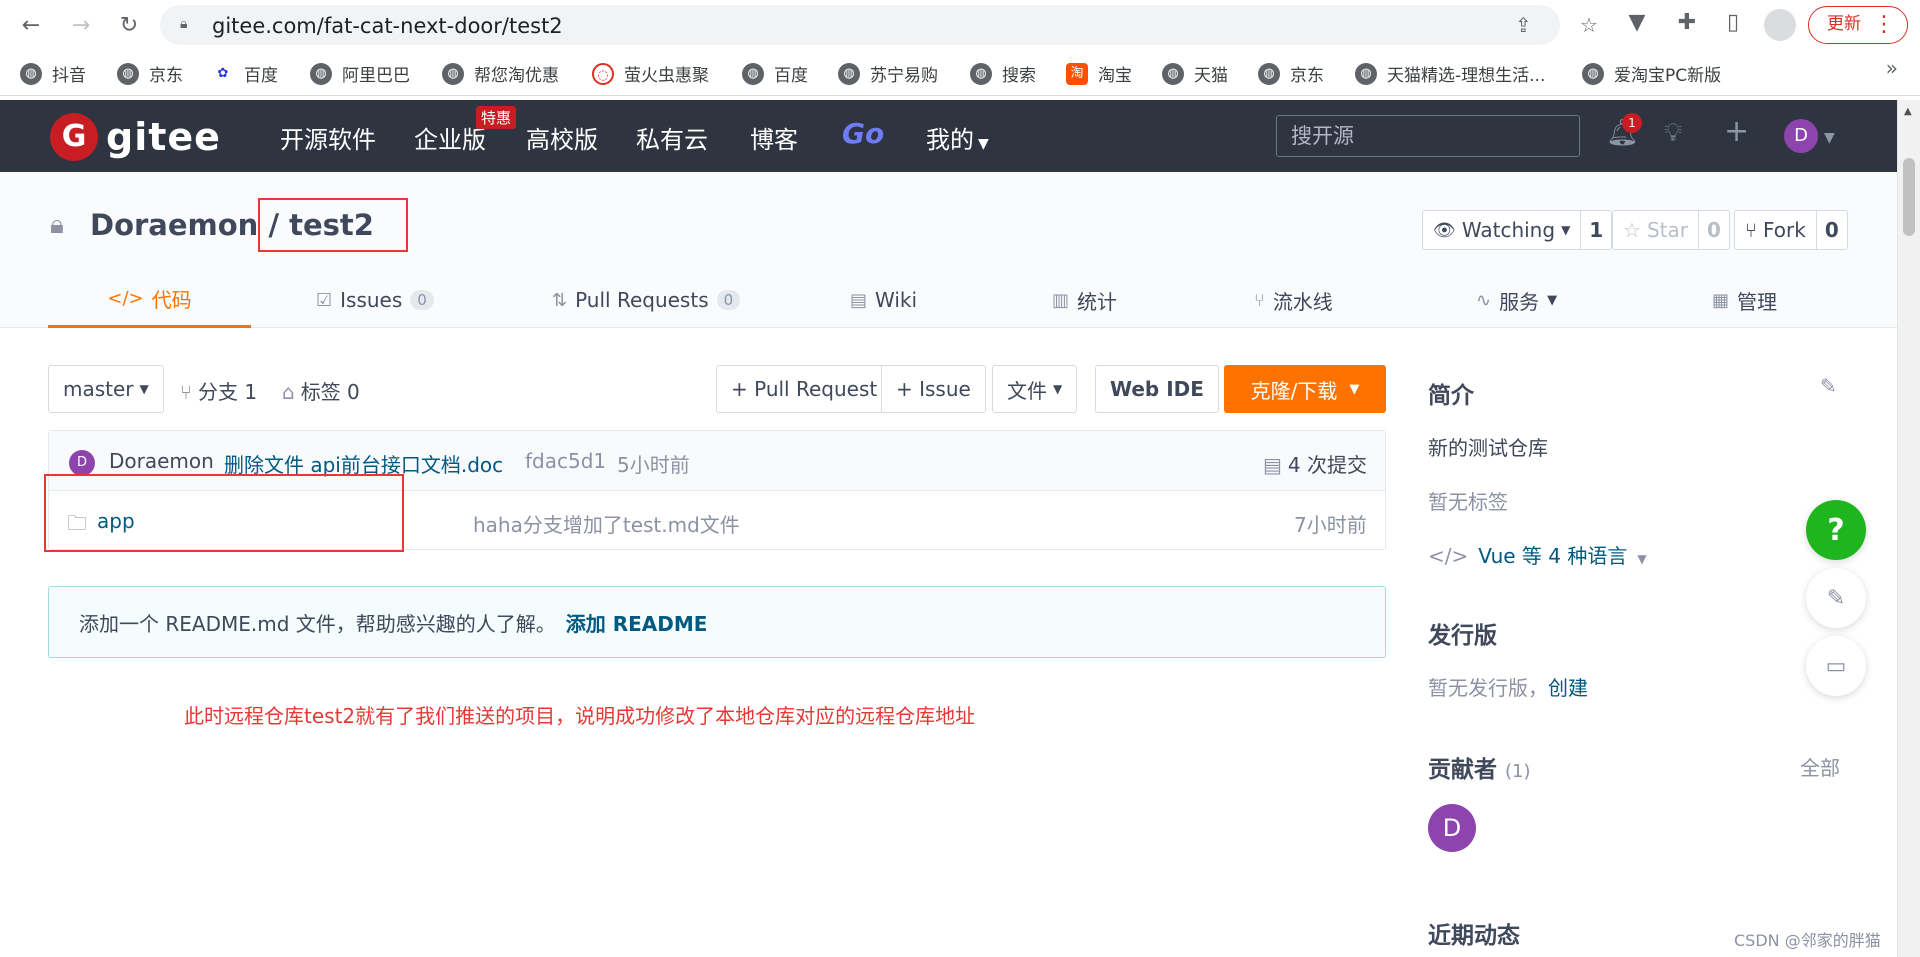 The height and width of the screenshot is (957, 1920). What do you see at coordinates (1293, 300) in the screenshot?
I see `tab-pipeline: ⑂ 流水线` at bounding box center [1293, 300].